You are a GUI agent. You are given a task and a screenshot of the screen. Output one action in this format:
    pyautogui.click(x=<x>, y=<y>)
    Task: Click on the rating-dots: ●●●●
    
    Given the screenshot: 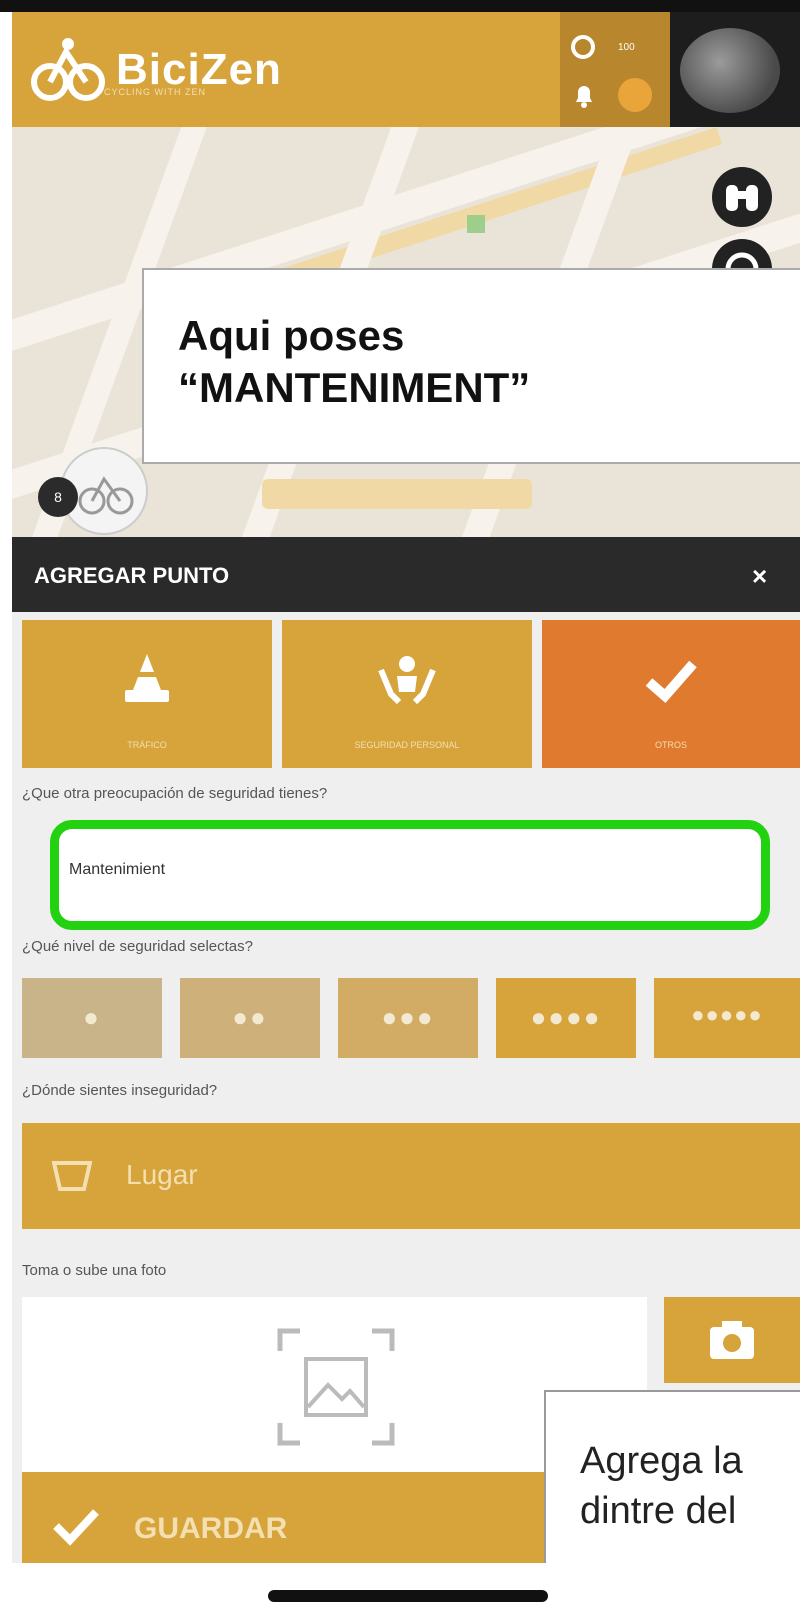 What is the action you would take?
    pyautogui.click(x=566, y=1017)
    